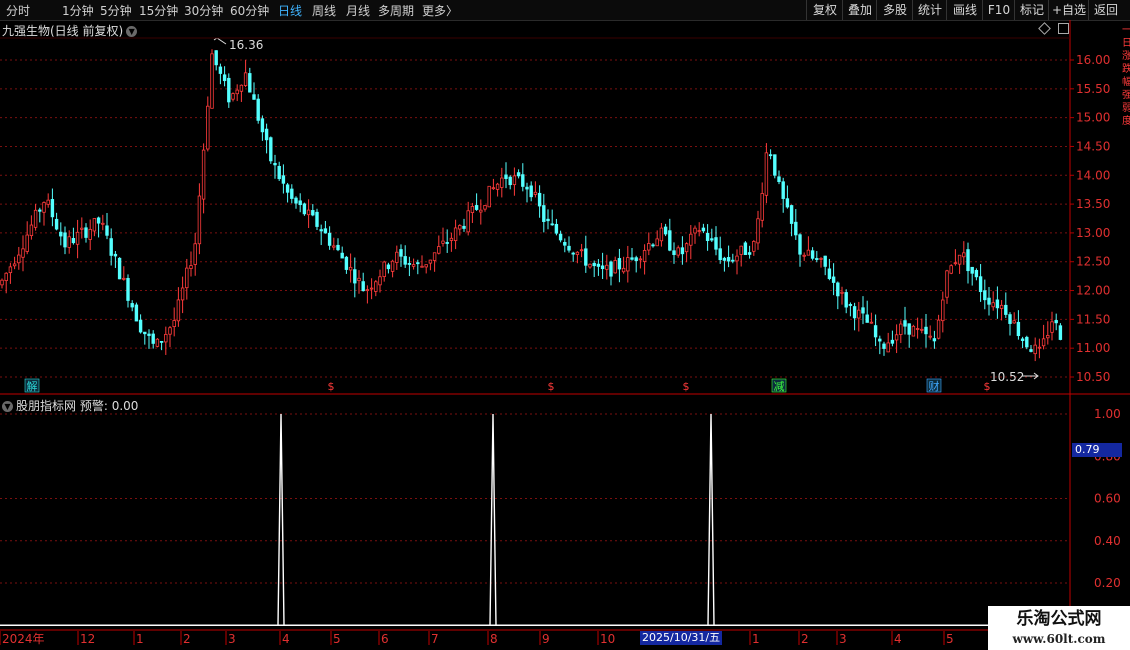 Image resolution: width=1130 pixels, height=650 pixels. Describe the element at coordinates (1093, 146) in the screenshot. I see `price-tick-label: 14.50` at that location.